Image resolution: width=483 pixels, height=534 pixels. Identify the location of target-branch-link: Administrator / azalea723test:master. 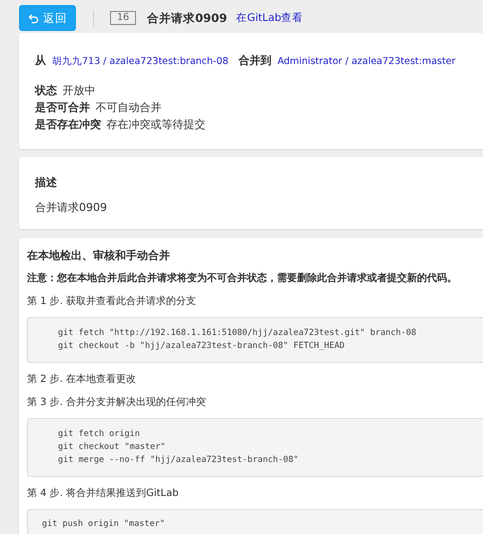
(366, 61).